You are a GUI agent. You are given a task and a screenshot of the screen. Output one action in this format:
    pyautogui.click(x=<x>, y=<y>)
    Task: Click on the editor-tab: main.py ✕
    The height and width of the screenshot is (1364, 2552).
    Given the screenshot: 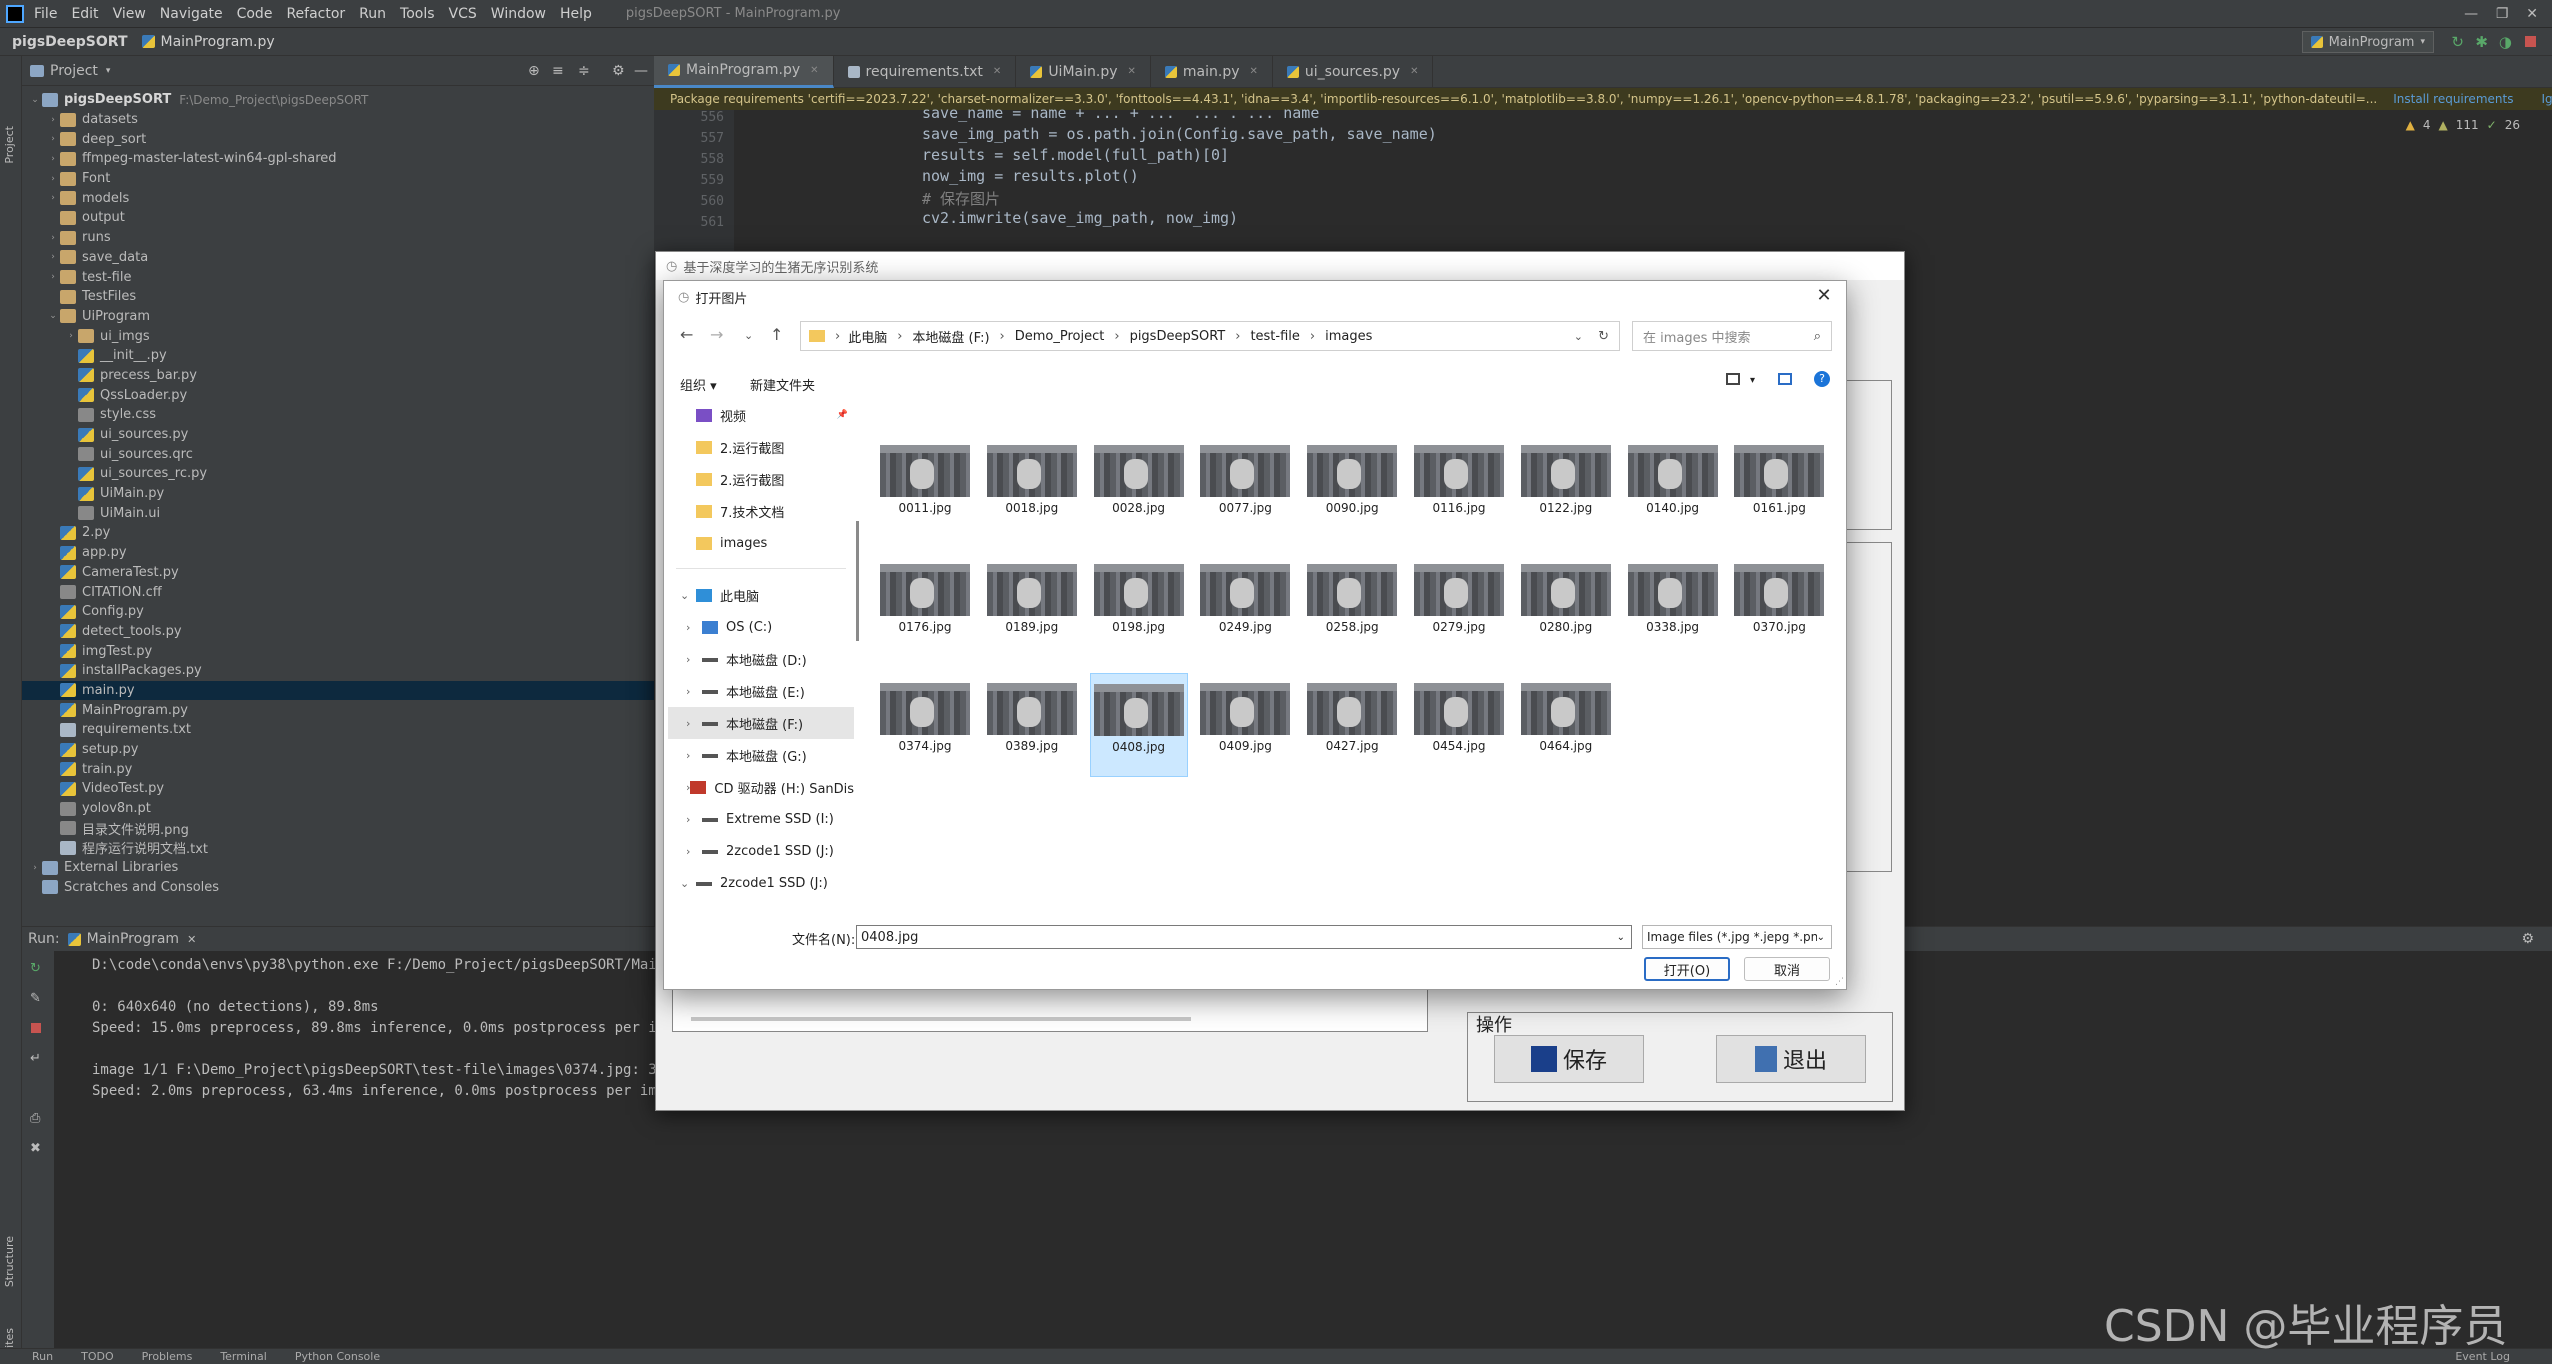 What is the action you would take?
    pyautogui.click(x=1212, y=71)
    